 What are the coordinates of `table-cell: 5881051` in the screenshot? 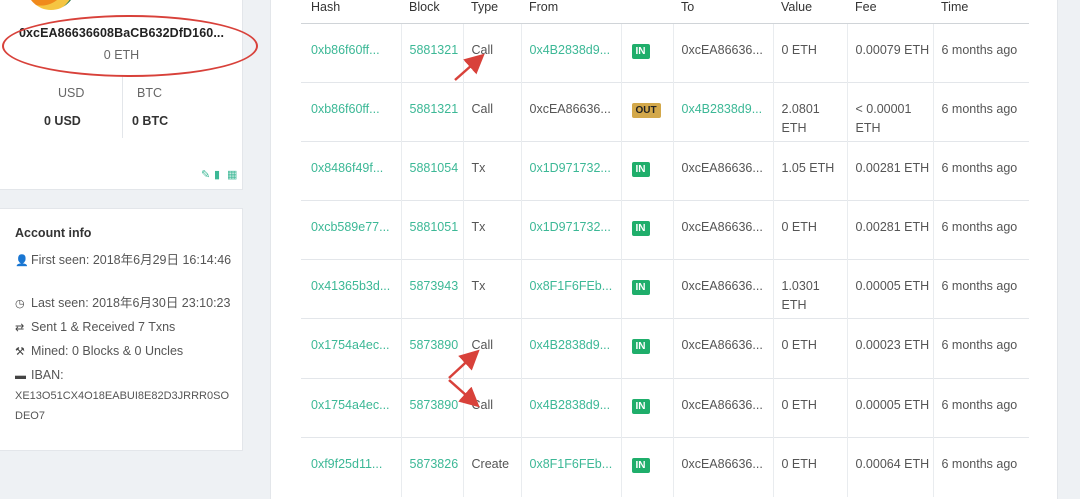 It's located at (431, 230).